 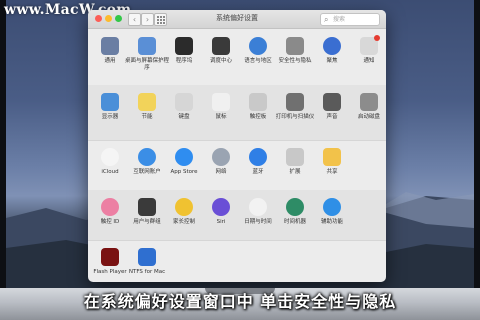 What do you see at coordinates (339, 19) in the screenshot?
I see `search-placeholder: 搜索` at bounding box center [339, 19].